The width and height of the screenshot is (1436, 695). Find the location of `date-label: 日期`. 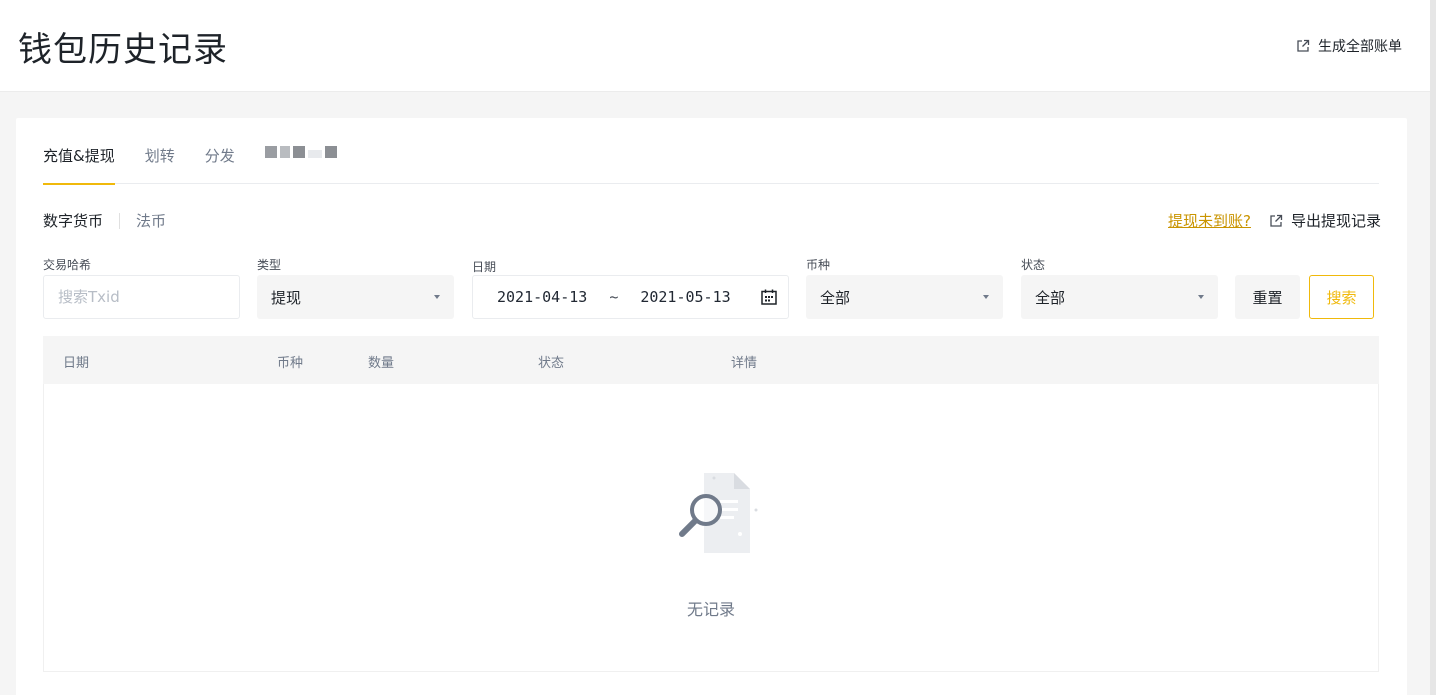

date-label: 日期 is located at coordinates (484, 267).